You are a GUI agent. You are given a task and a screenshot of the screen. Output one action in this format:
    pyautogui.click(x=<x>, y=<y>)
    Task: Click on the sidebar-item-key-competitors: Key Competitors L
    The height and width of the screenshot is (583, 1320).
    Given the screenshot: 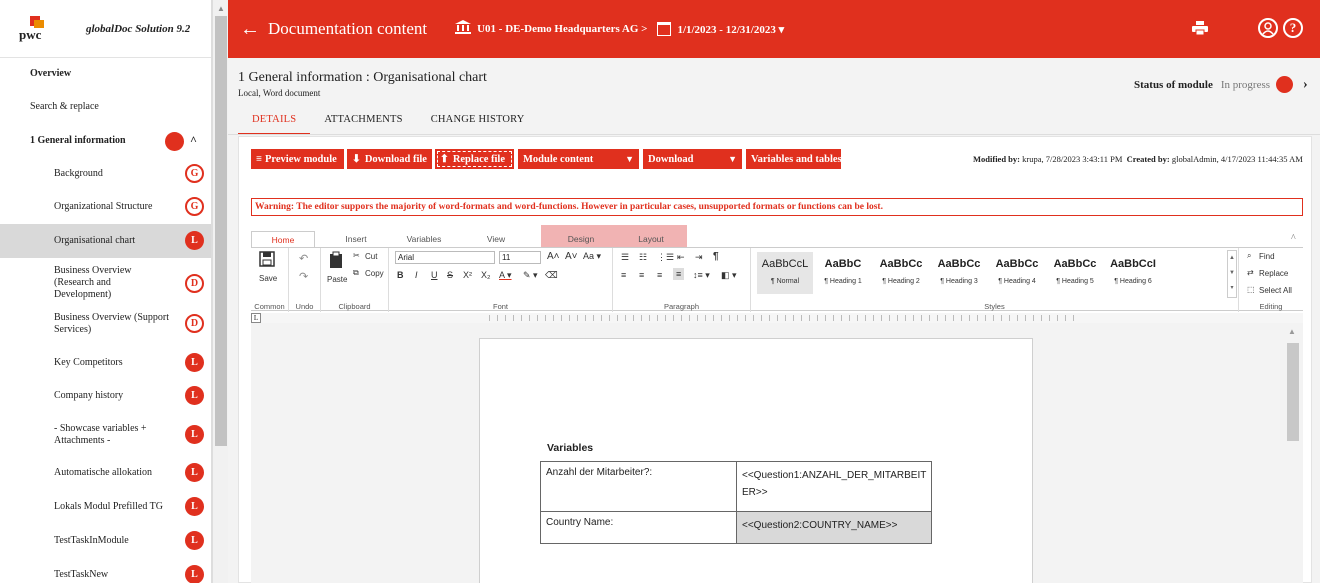 What is the action you would take?
    pyautogui.click(x=105, y=363)
    